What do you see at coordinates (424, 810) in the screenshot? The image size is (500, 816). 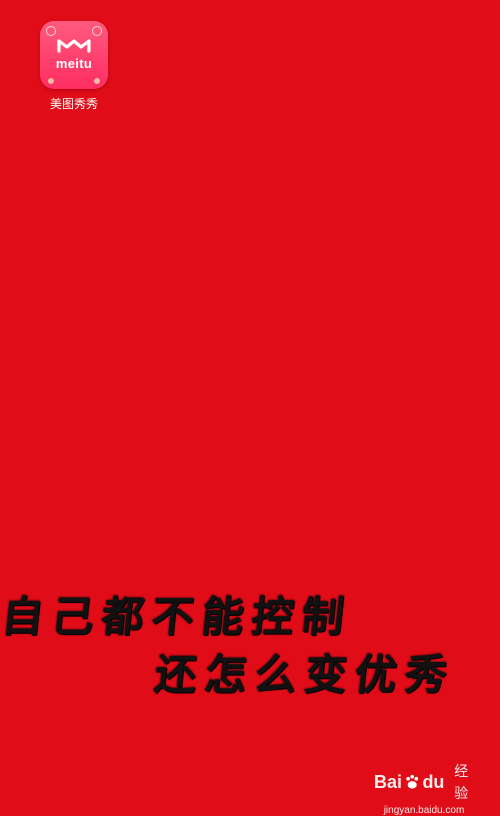 I see `watermark-url: jingyan.baidu.com` at bounding box center [424, 810].